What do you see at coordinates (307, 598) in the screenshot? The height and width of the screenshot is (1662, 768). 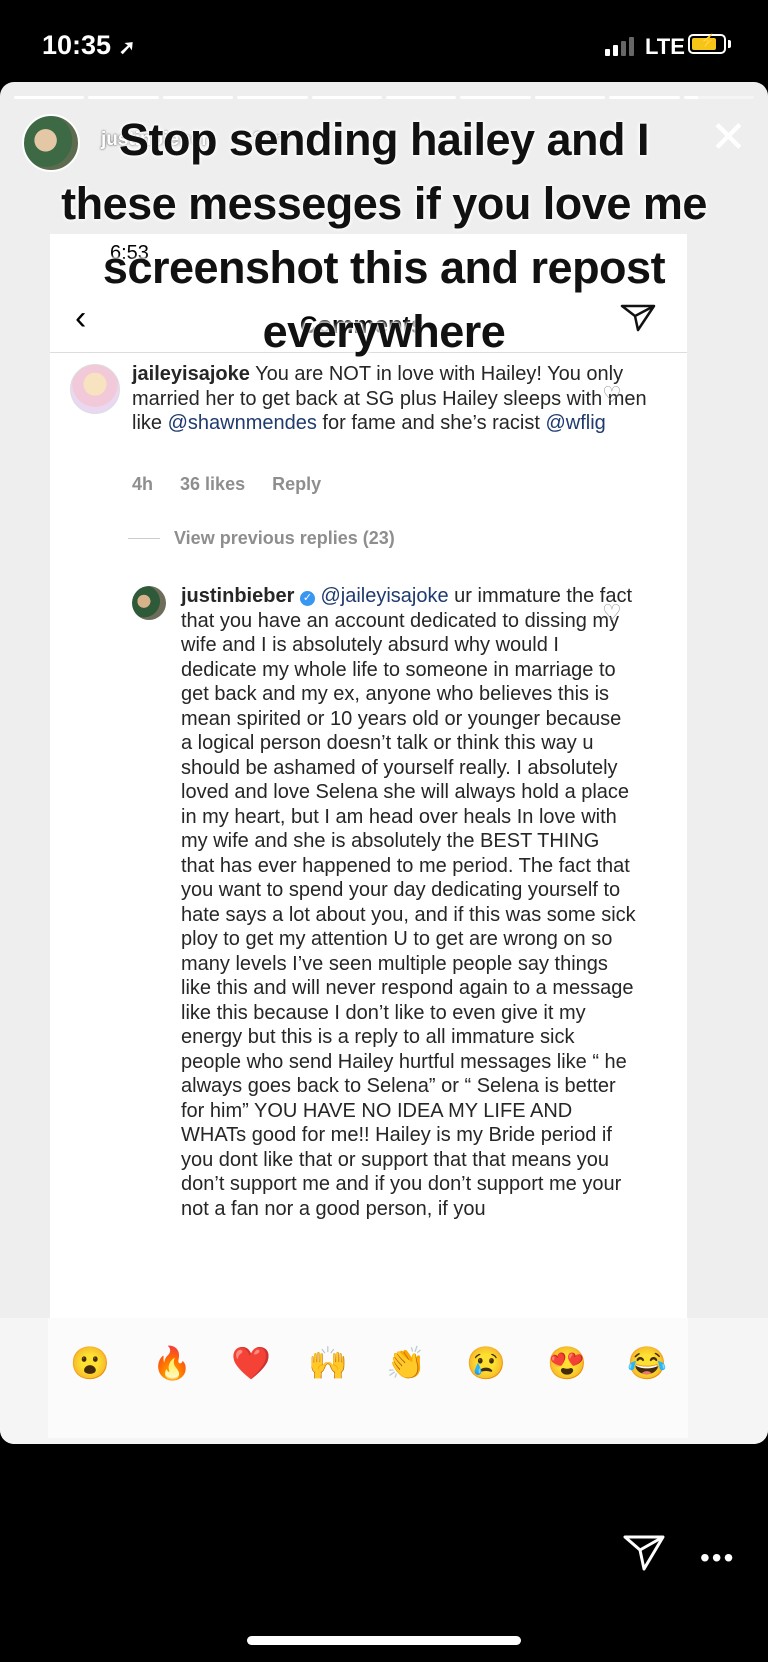 I see `verified-badge-icon: ✓` at bounding box center [307, 598].